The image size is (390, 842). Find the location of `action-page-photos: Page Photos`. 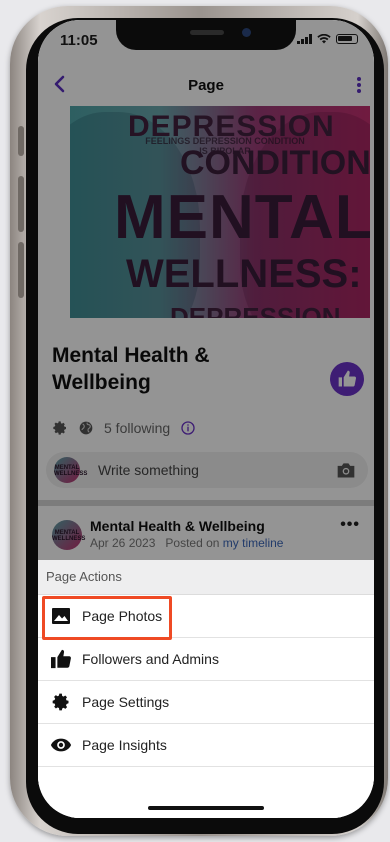

action-page-photos: Page Photos is located at coordinates (206, 616).